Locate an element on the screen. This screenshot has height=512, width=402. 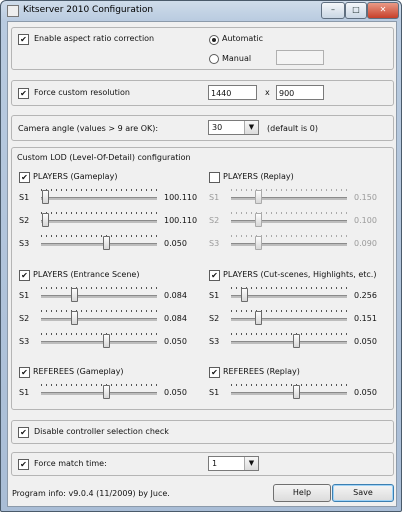
aspect-ratio-checkbox: ✔ is located at coordinates (23, 39).